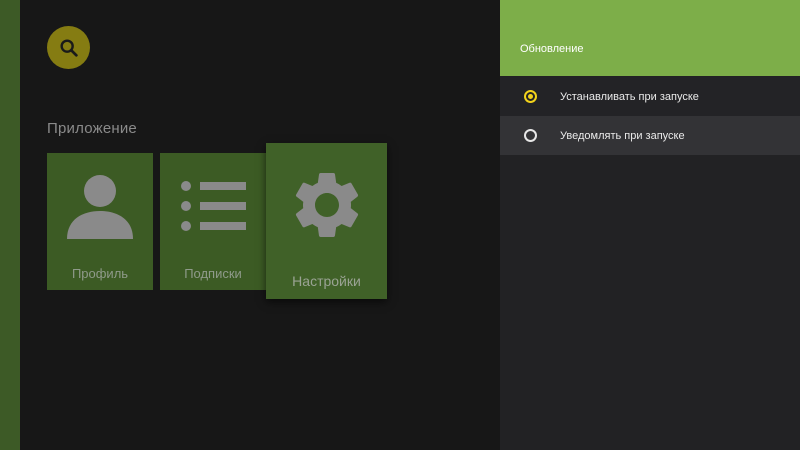 Image resolution: width=800 pixels, height=450 pixels. Describe the element at coordinates (213, 206) in the screenshot. I see `list-icon` at that location.